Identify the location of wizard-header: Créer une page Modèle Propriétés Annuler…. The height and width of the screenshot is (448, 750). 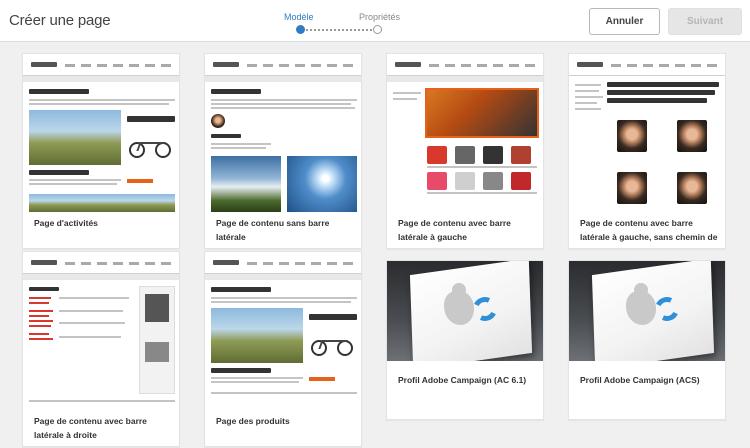
(375, 21).